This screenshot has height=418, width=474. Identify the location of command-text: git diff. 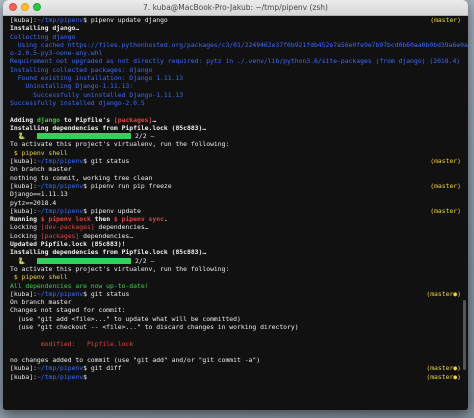
(104, 368).